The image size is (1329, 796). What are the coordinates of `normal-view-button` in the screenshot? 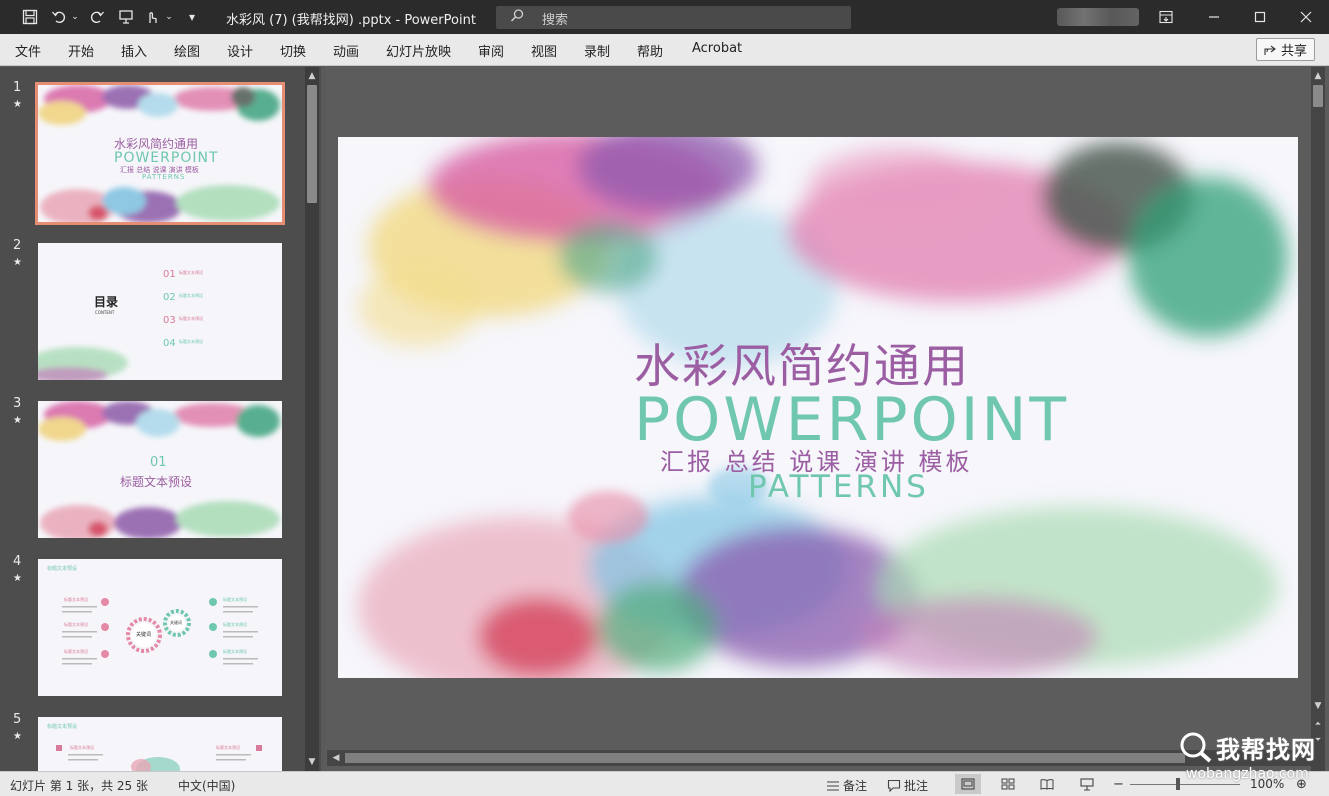 It's located at (968, 784).